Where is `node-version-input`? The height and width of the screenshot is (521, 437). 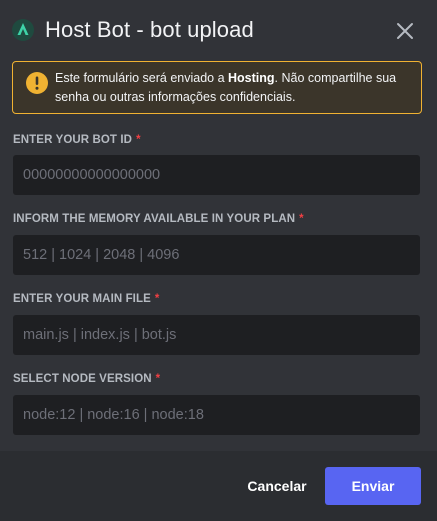 node-version-input is located at coordinates (216, 415).